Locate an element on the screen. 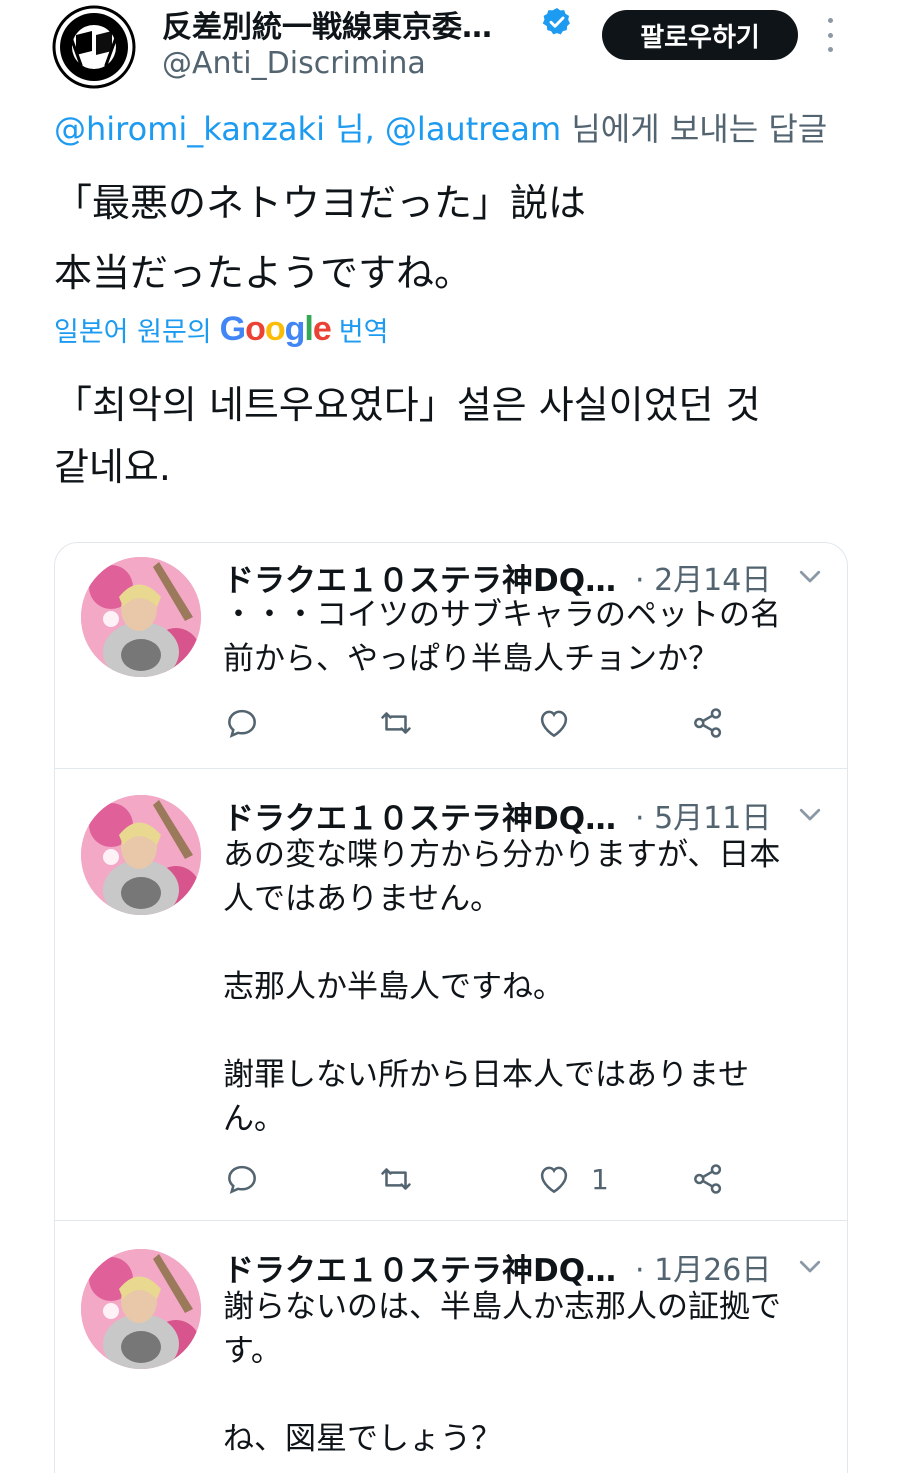 This screenshot has height=1473, width=900. antifa-flag-icon is located at coordinates (94, 47).